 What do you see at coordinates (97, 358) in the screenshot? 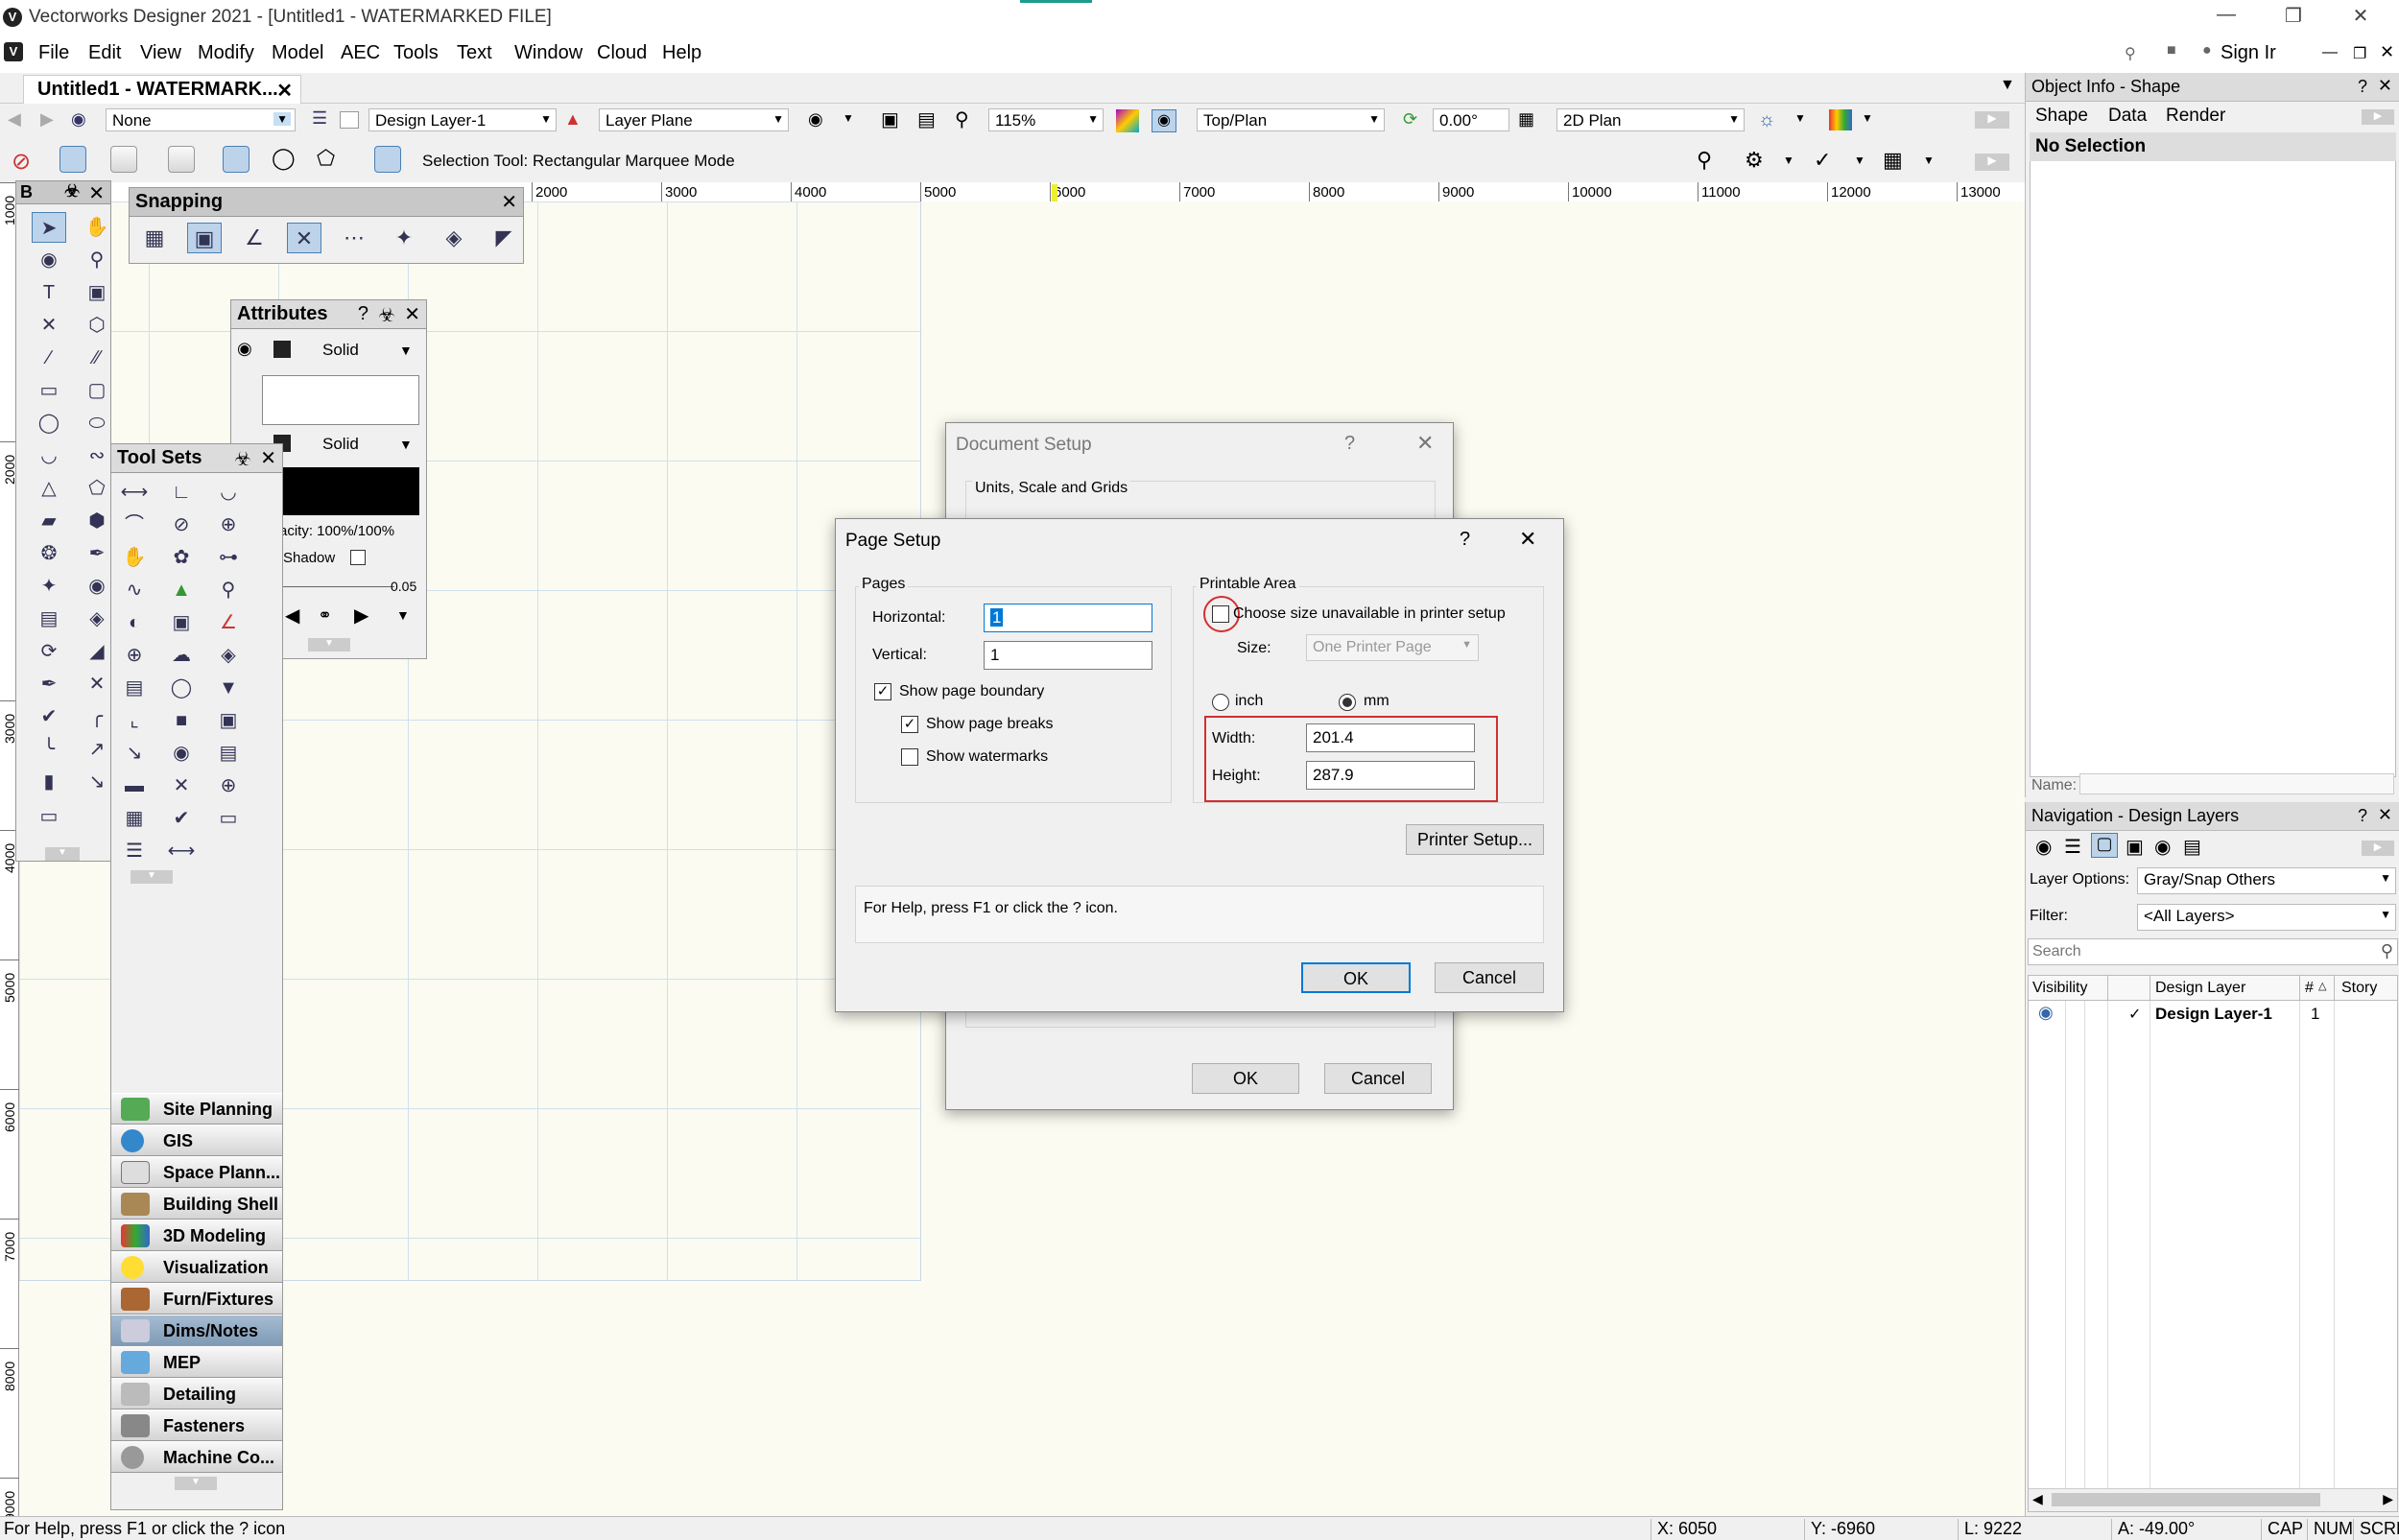
I see `double-line-tool: ∕∕` at bounding box center [97, 358].